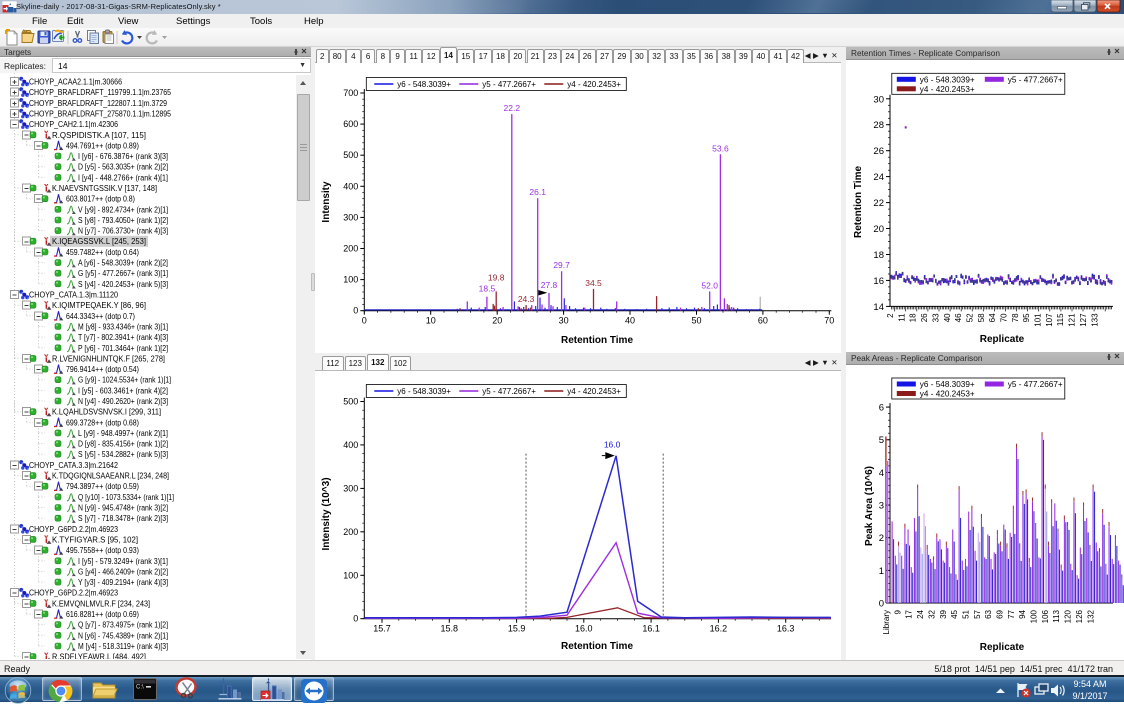  Describe the element at coordinates (881, 440) in the screenshot. I see `svg-text: 5` at that location.